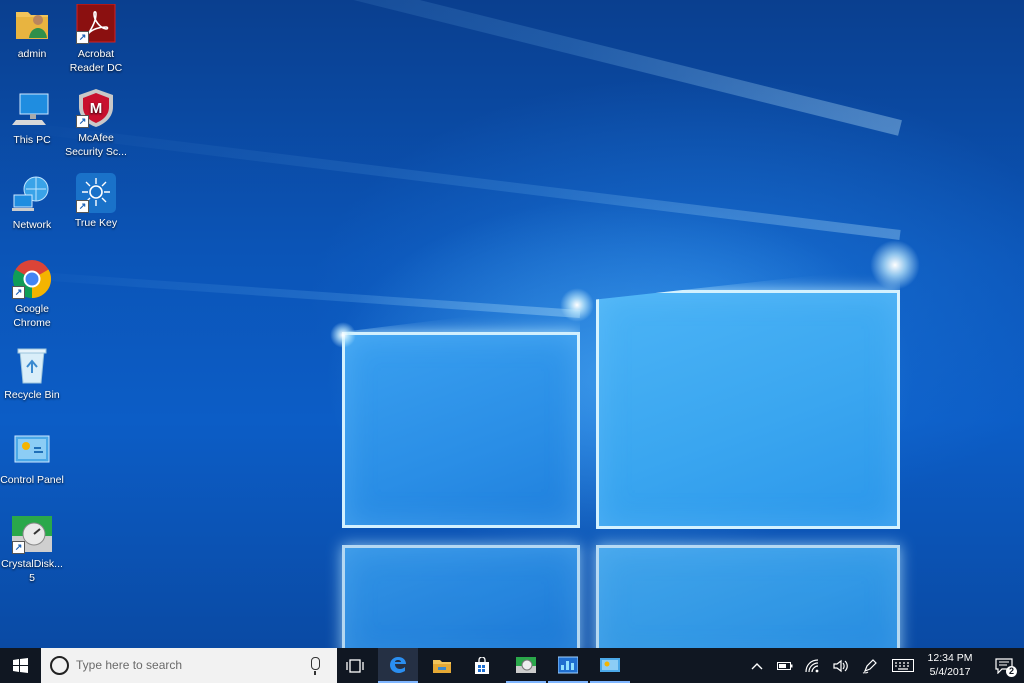 This screenshot has height=683, width=1024. I want to click on speaker-icon, so click(840, 665).